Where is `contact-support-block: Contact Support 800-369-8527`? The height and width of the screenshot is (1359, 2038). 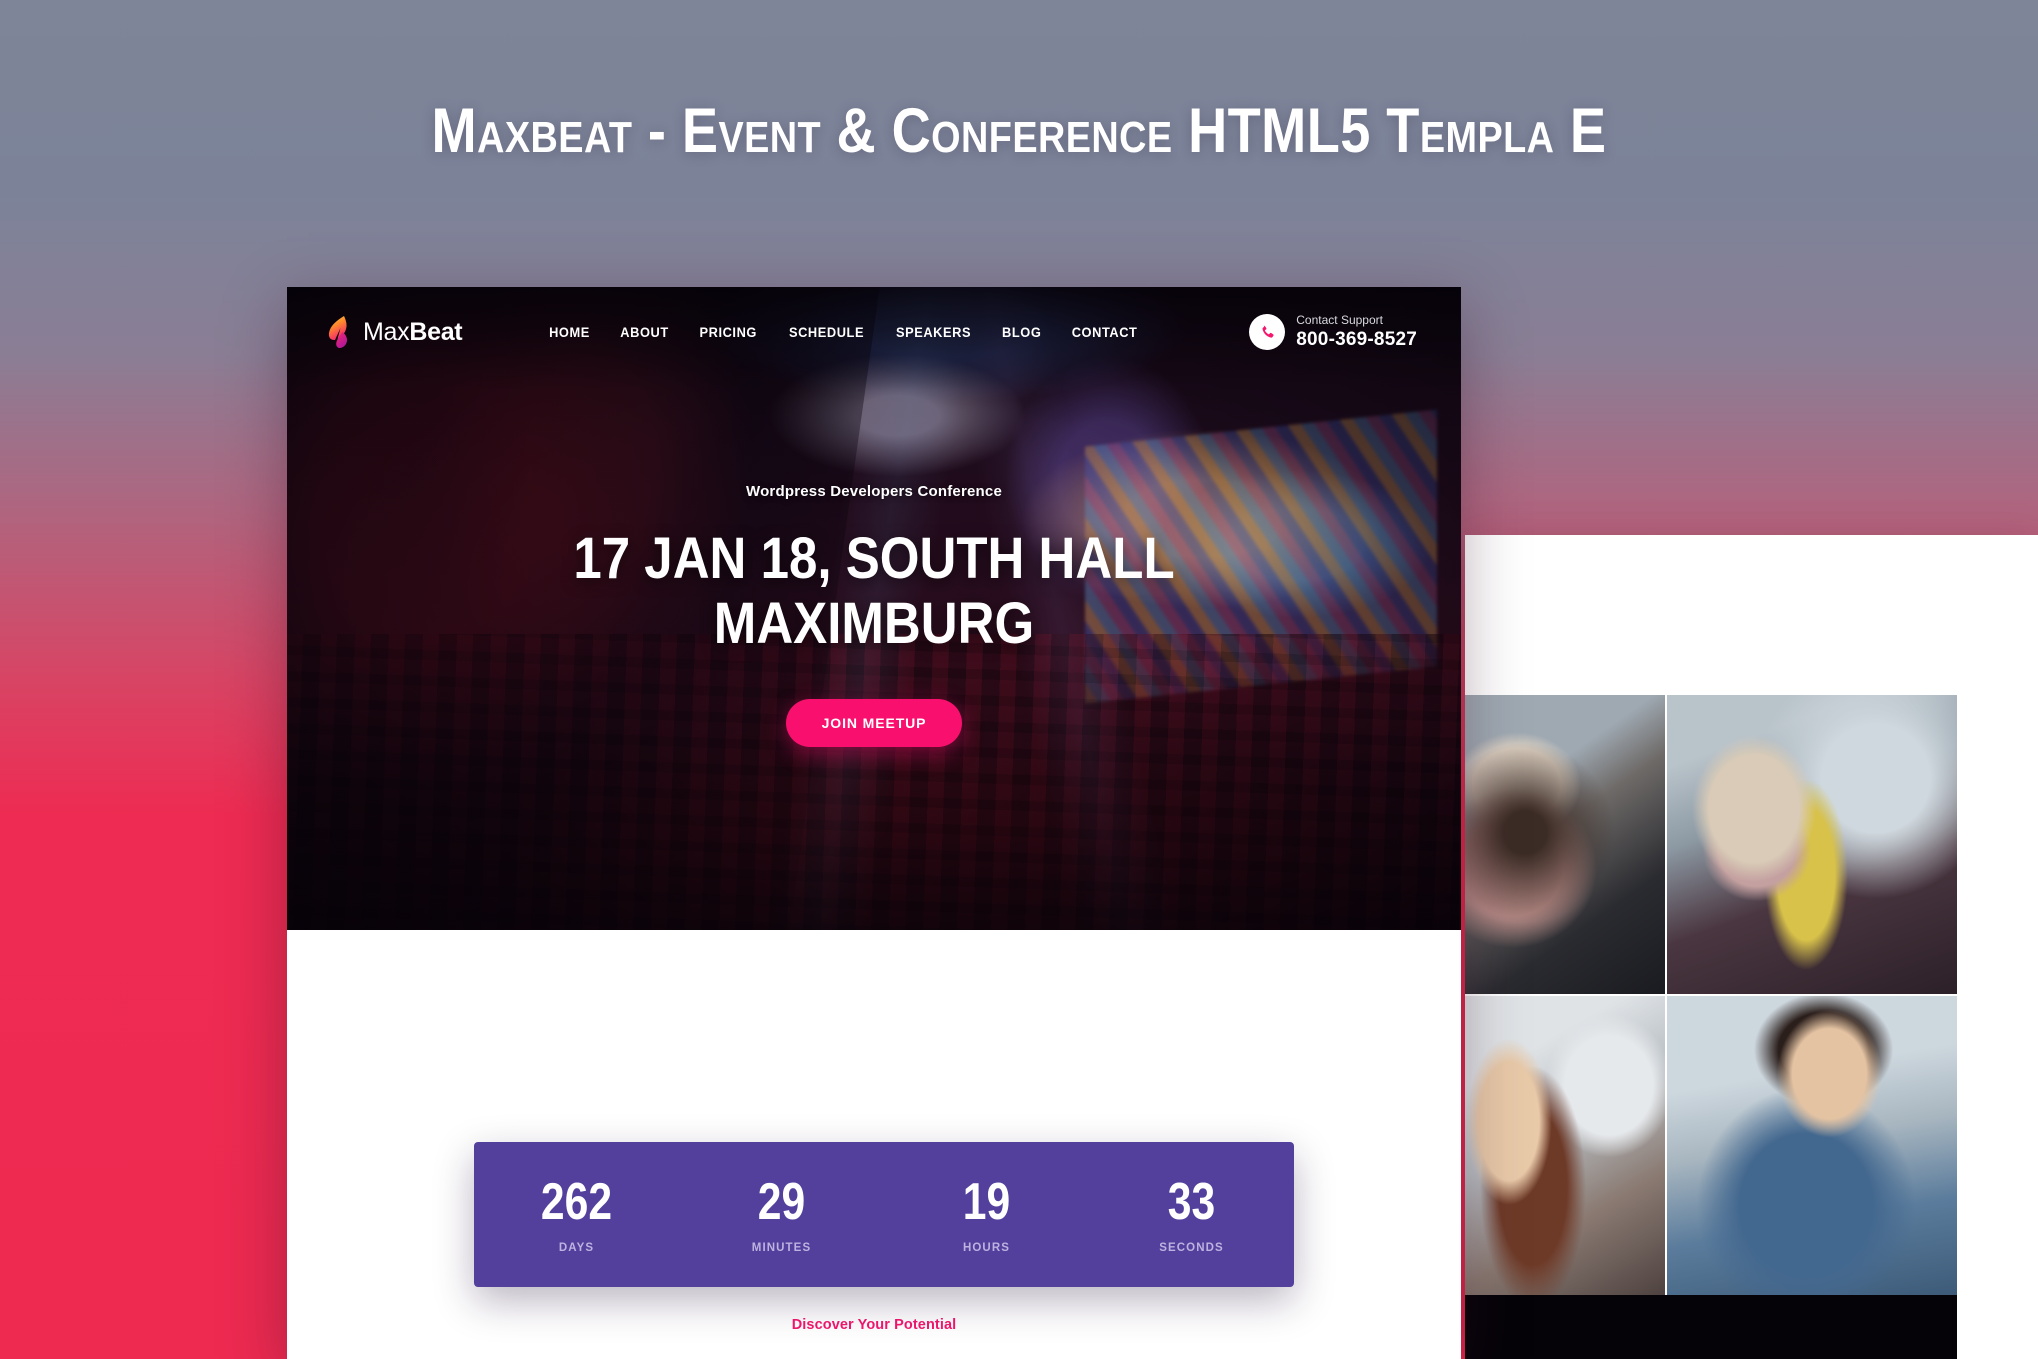
contact-support-block: Contact Support 800-369-8527 is located at coordinates (1333, 332).